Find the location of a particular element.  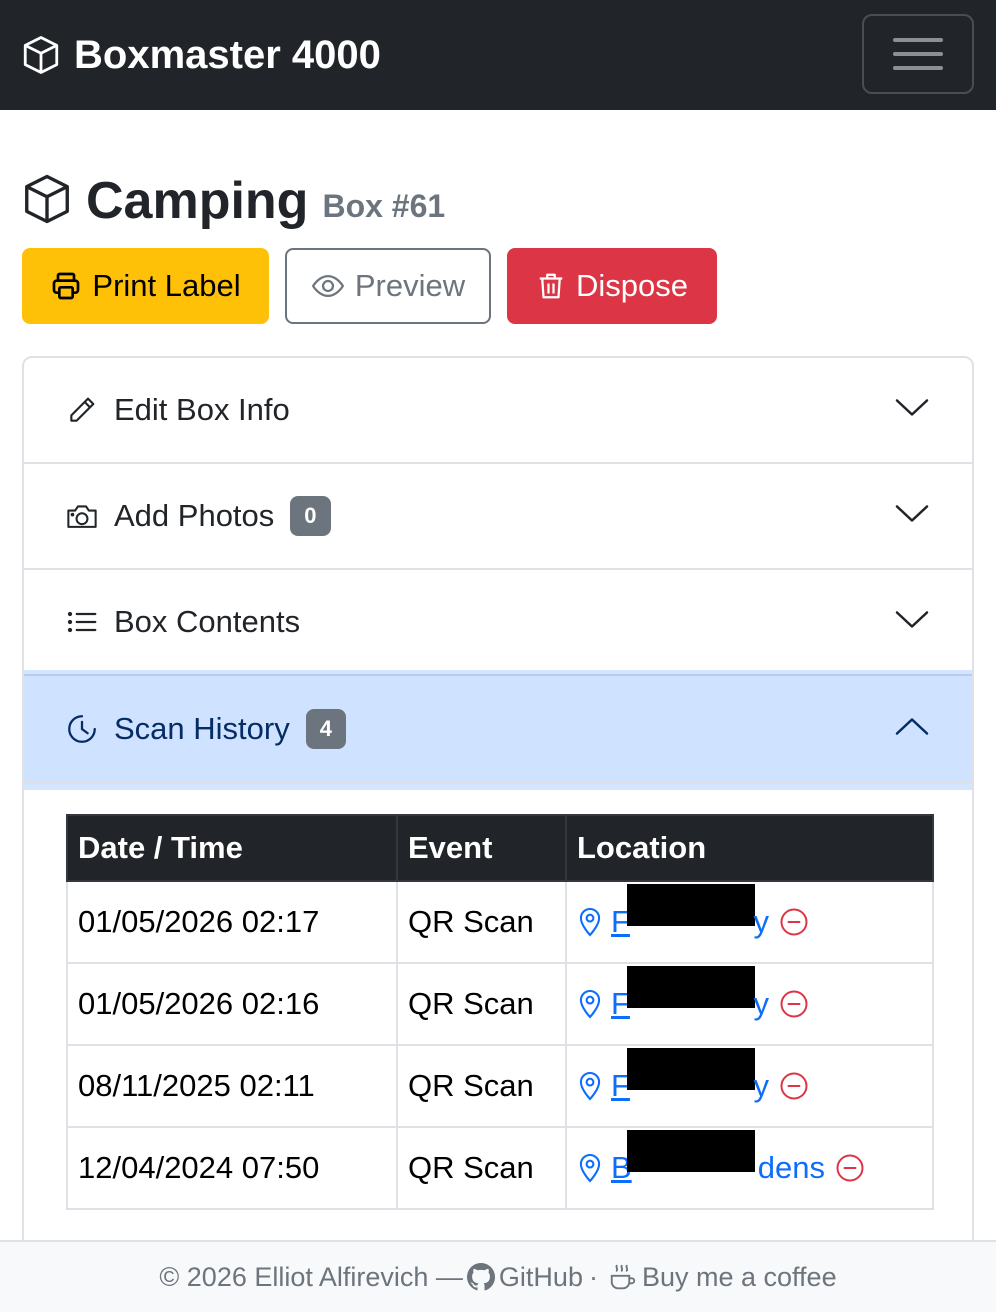

table-row: 12/04/2024 07:50 QR Scan Bdens is located at coordinates (500, 1168).